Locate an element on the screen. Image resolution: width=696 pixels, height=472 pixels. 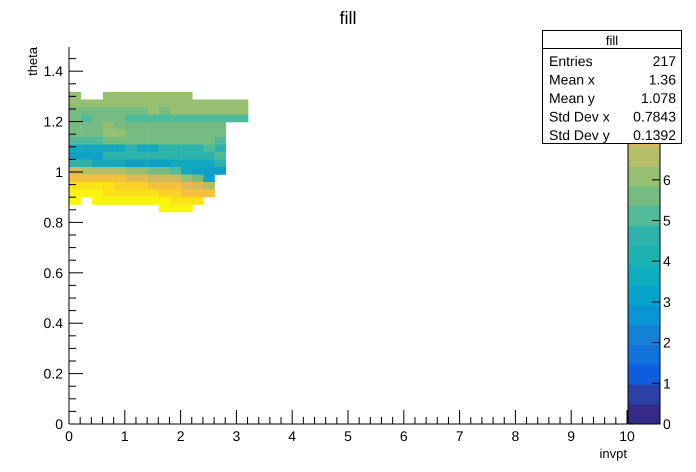
x-tick-label: 10 is located at coordinates (627, 436).